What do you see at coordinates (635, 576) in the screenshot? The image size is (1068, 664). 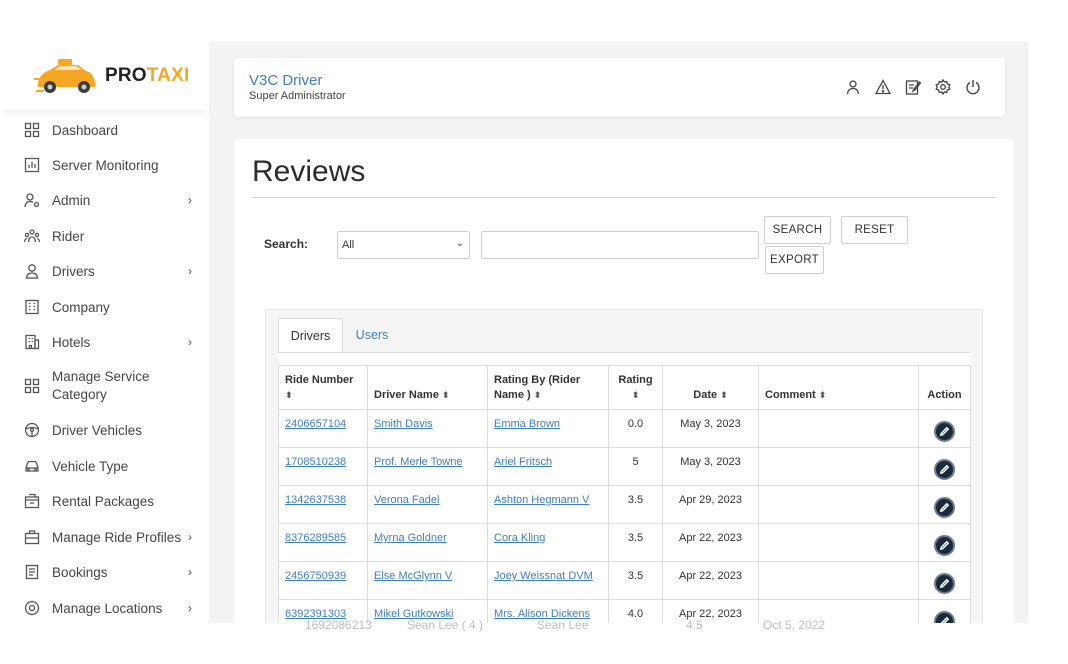 I see `rating-value: 3.5` at bounding box center [635, 576].